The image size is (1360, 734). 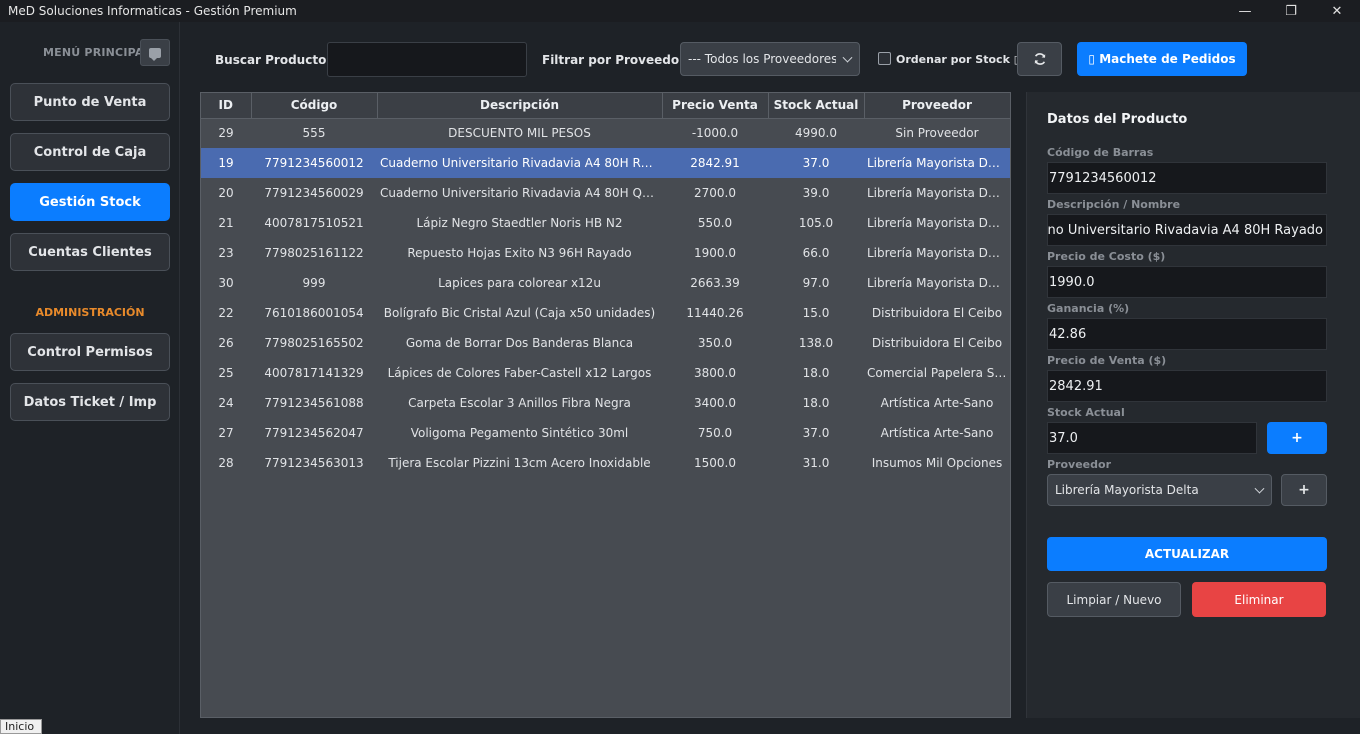 What do you see at coordinates (314, 106) in the screenshot?
I see `column-header-codigo: Código` at bounding box center [314, 106].